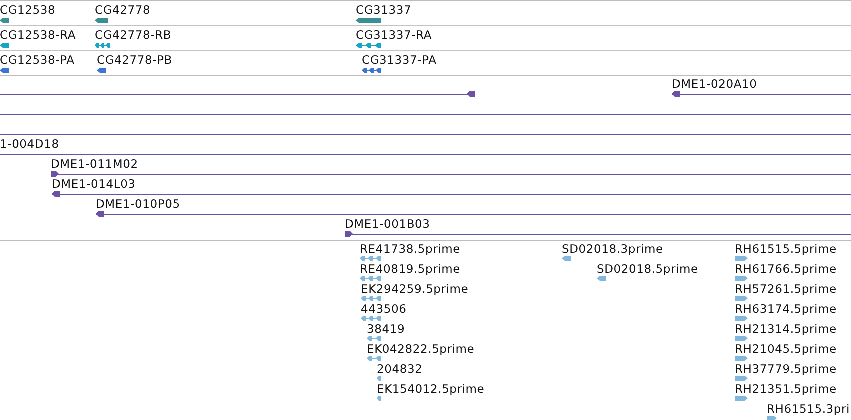 The image size is (851, 420). I want to click on feature-label: DME1-020A10, so click(715, 84).